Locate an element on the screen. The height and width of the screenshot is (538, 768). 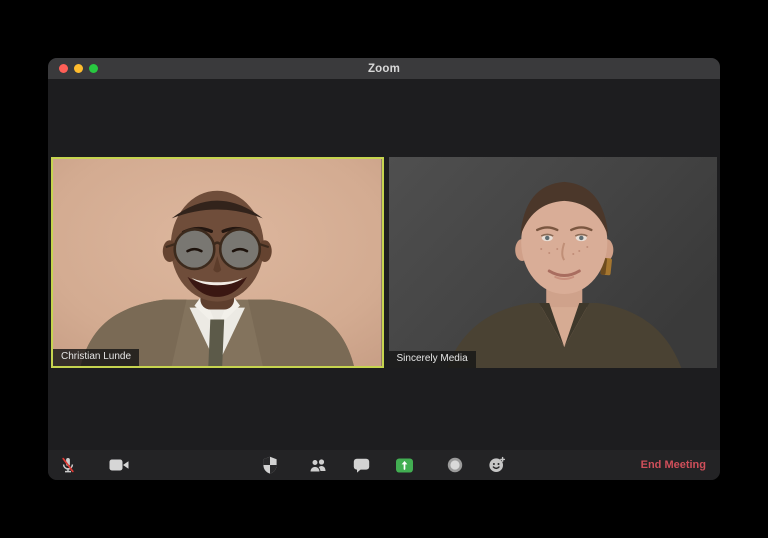
video-camera-icon is located at coordinates (119, 465).